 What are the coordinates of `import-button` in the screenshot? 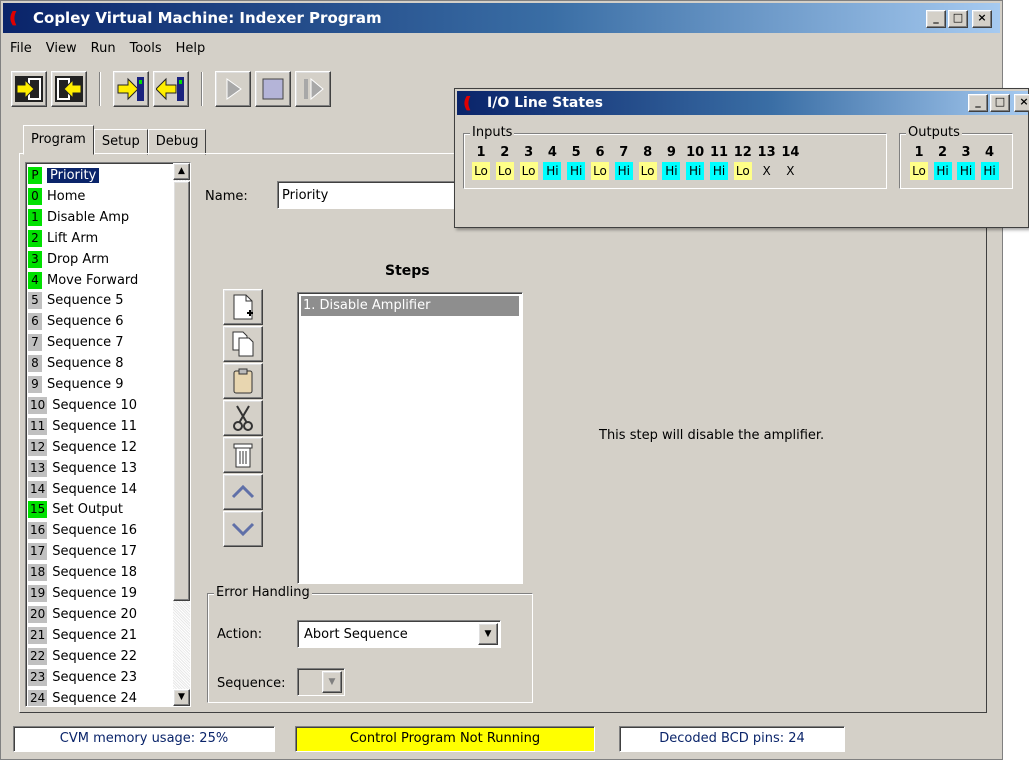 It's located at (29, 89).